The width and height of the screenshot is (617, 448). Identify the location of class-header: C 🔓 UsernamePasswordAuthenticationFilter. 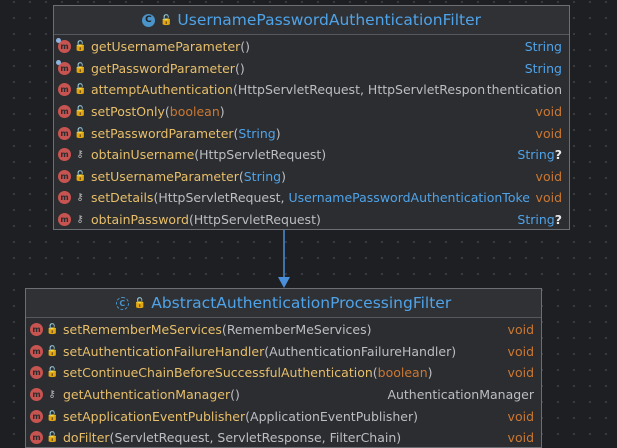
(311, 20).